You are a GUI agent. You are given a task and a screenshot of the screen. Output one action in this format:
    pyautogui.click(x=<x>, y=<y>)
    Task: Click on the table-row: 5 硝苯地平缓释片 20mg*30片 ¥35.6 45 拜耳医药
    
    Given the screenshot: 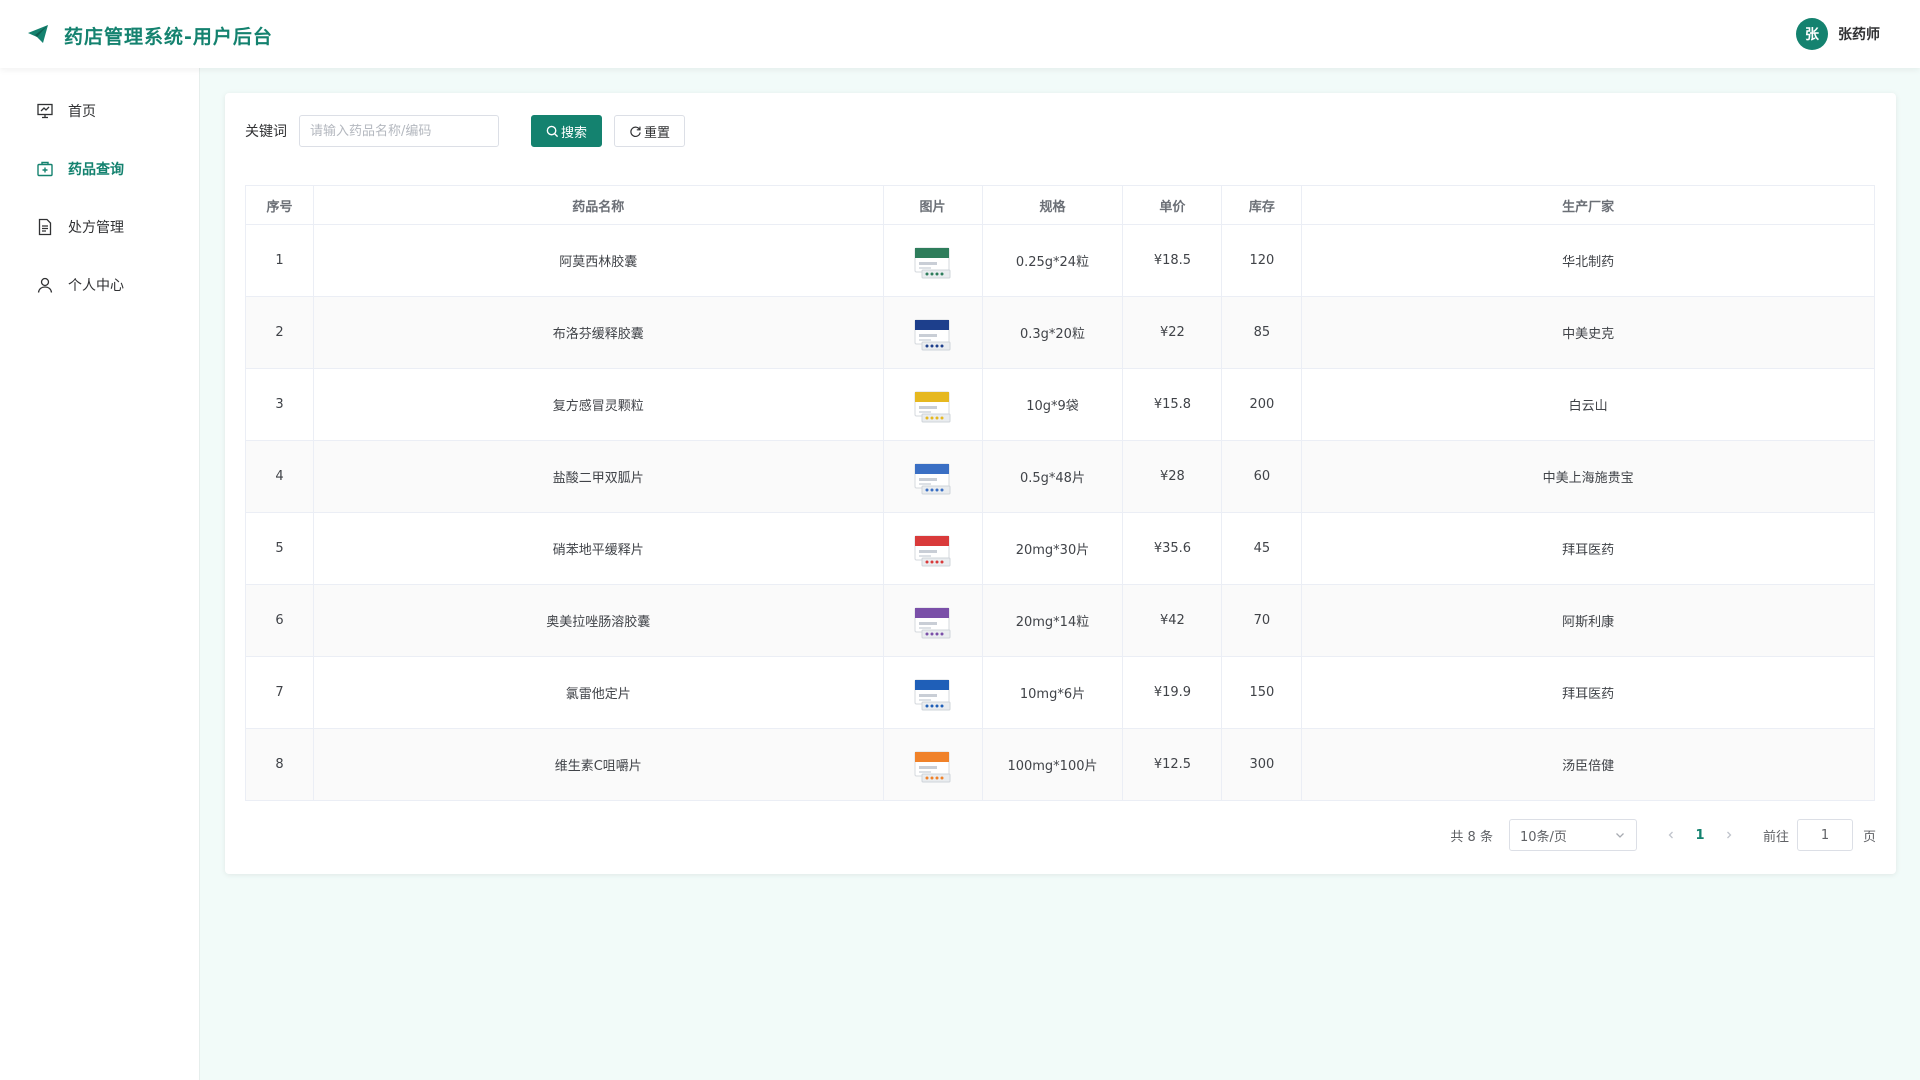 What is the action you would take?
    pyautogui.click(x=1060, y=548)
    